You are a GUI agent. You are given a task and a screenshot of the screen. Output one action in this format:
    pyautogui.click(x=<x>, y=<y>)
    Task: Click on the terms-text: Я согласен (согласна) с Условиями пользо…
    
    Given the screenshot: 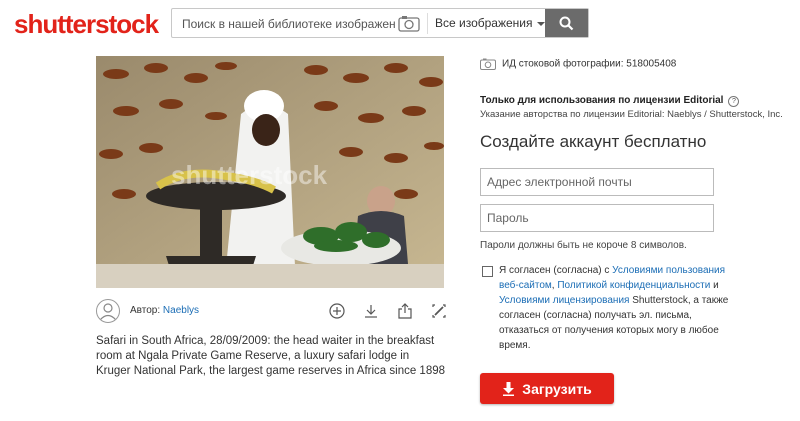 What is the action you would take?
    pyautogui.click(x=614, y=308)
    